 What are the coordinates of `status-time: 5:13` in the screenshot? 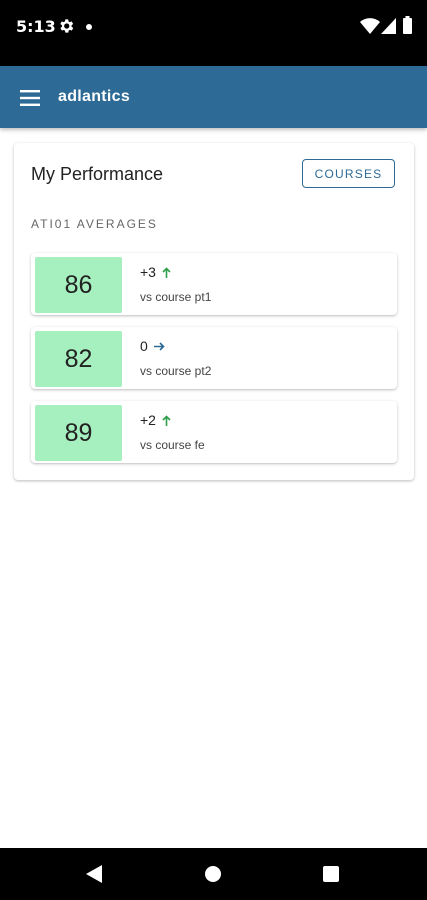 It's located at (36, 26).